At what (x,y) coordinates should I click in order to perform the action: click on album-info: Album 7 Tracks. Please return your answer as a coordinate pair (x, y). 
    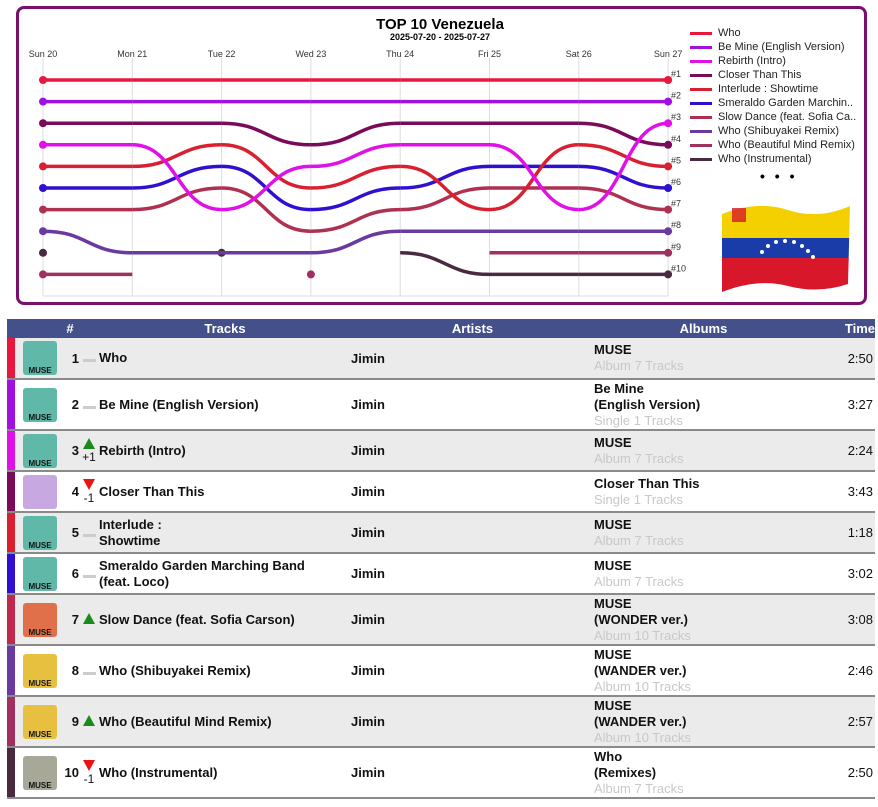
    Looking at the image, I should click on (639, 788).